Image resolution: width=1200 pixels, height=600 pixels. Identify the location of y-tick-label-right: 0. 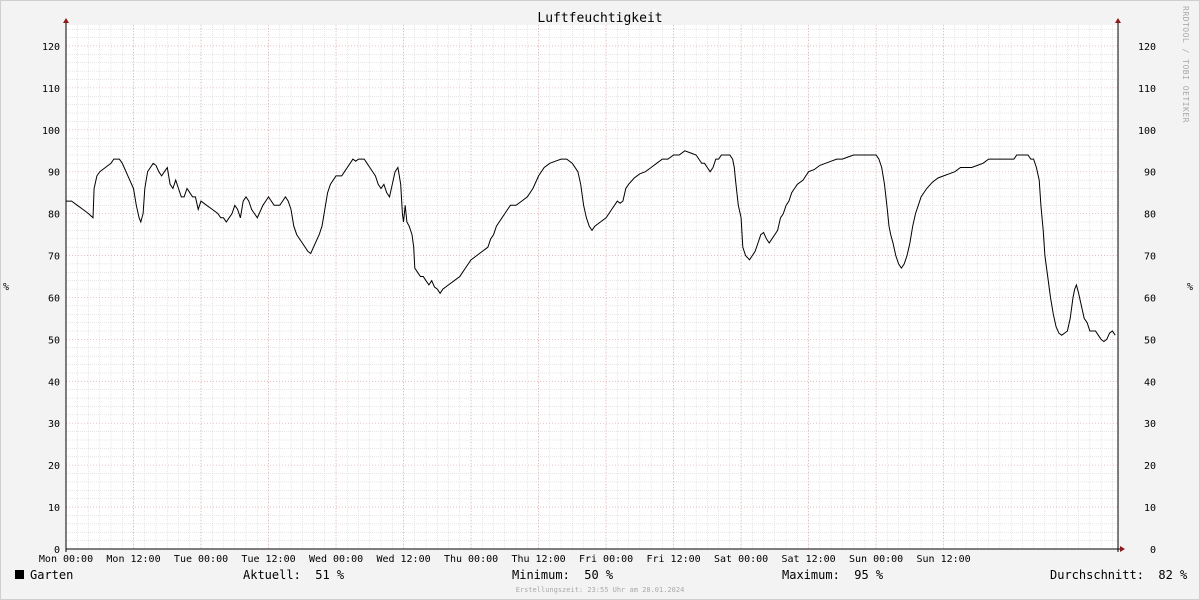
(1153, 550).